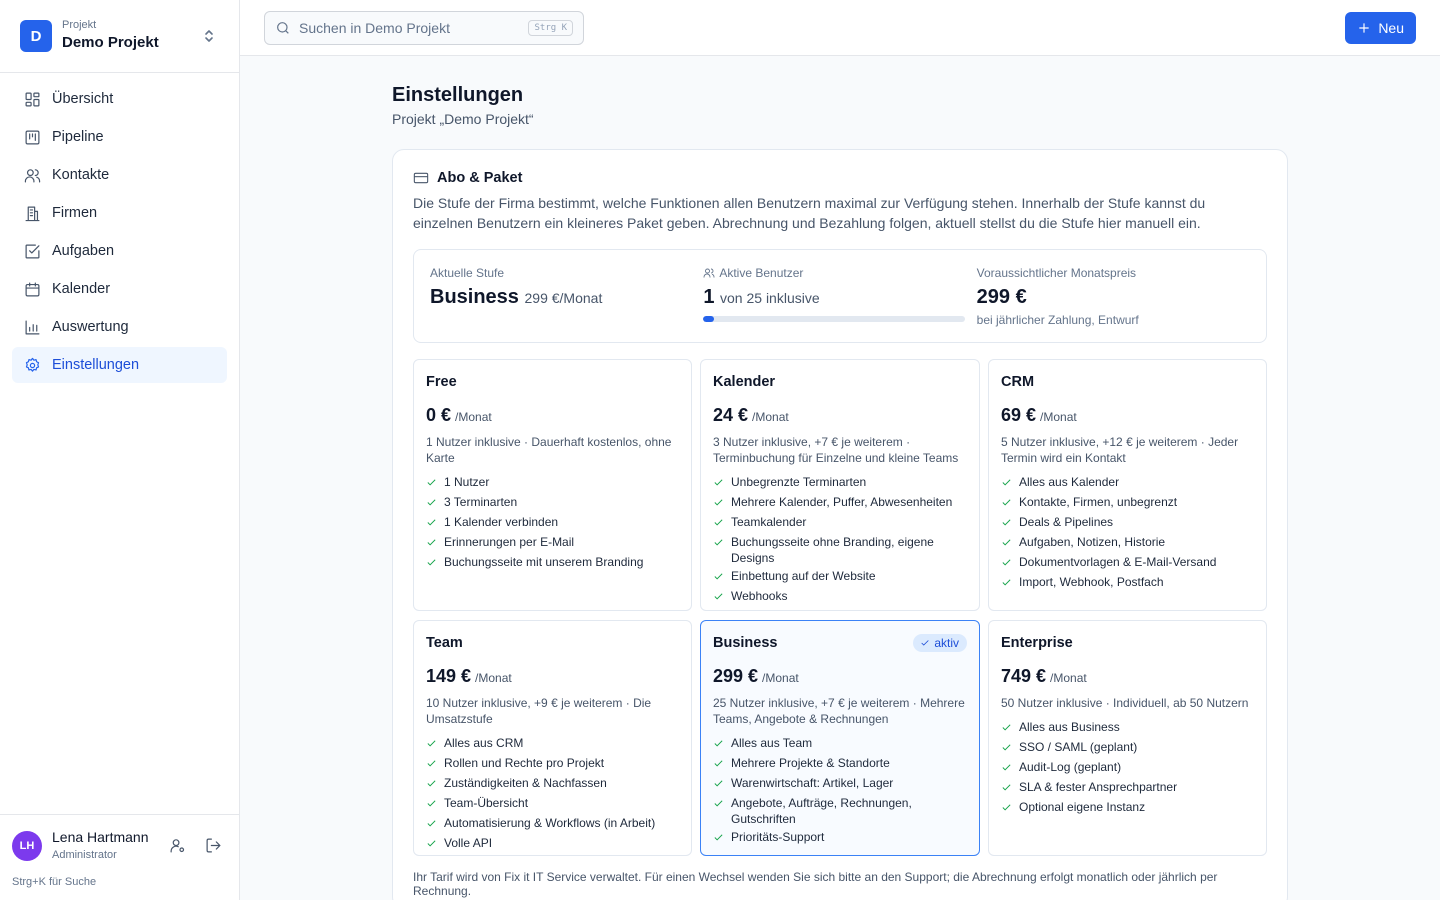 This screenshot has width=1440, height=900. I want to click on feature-label: Aufgaben, Notizen, Historie, so click(1092, 542).